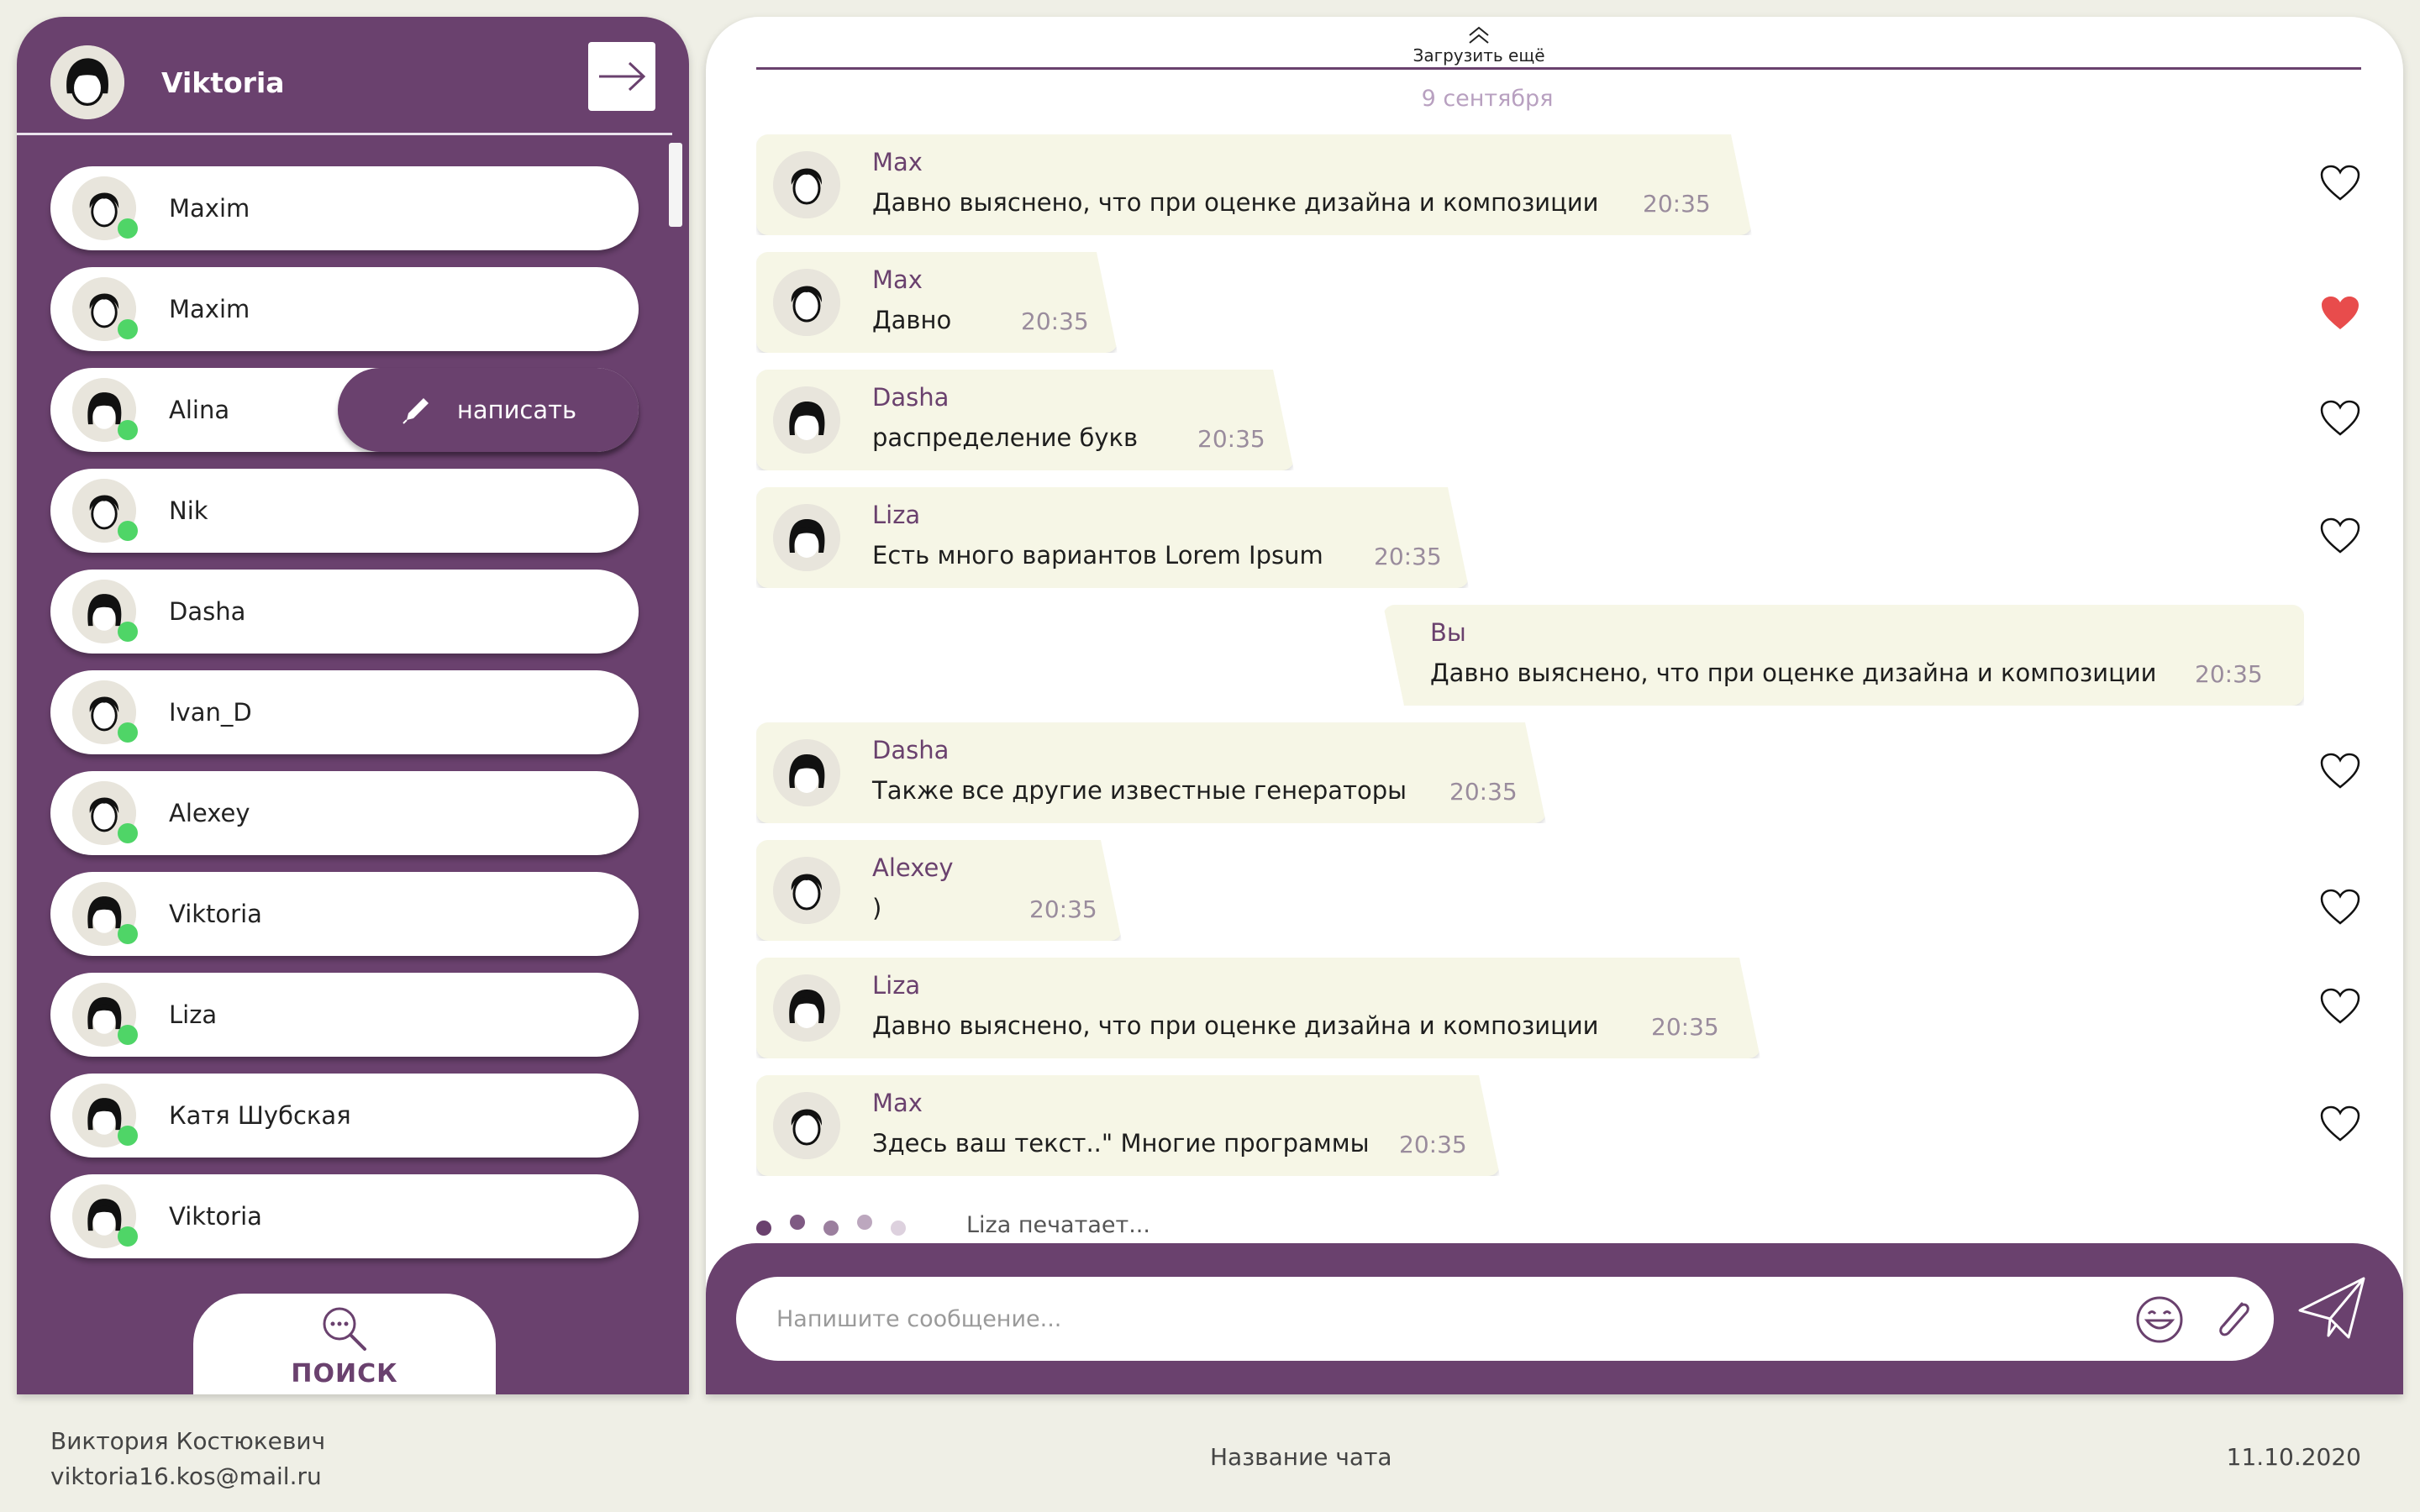 This screenshot has width=2420, height=1512. I want to click on contact-item: Dasha, so click(344, 612).